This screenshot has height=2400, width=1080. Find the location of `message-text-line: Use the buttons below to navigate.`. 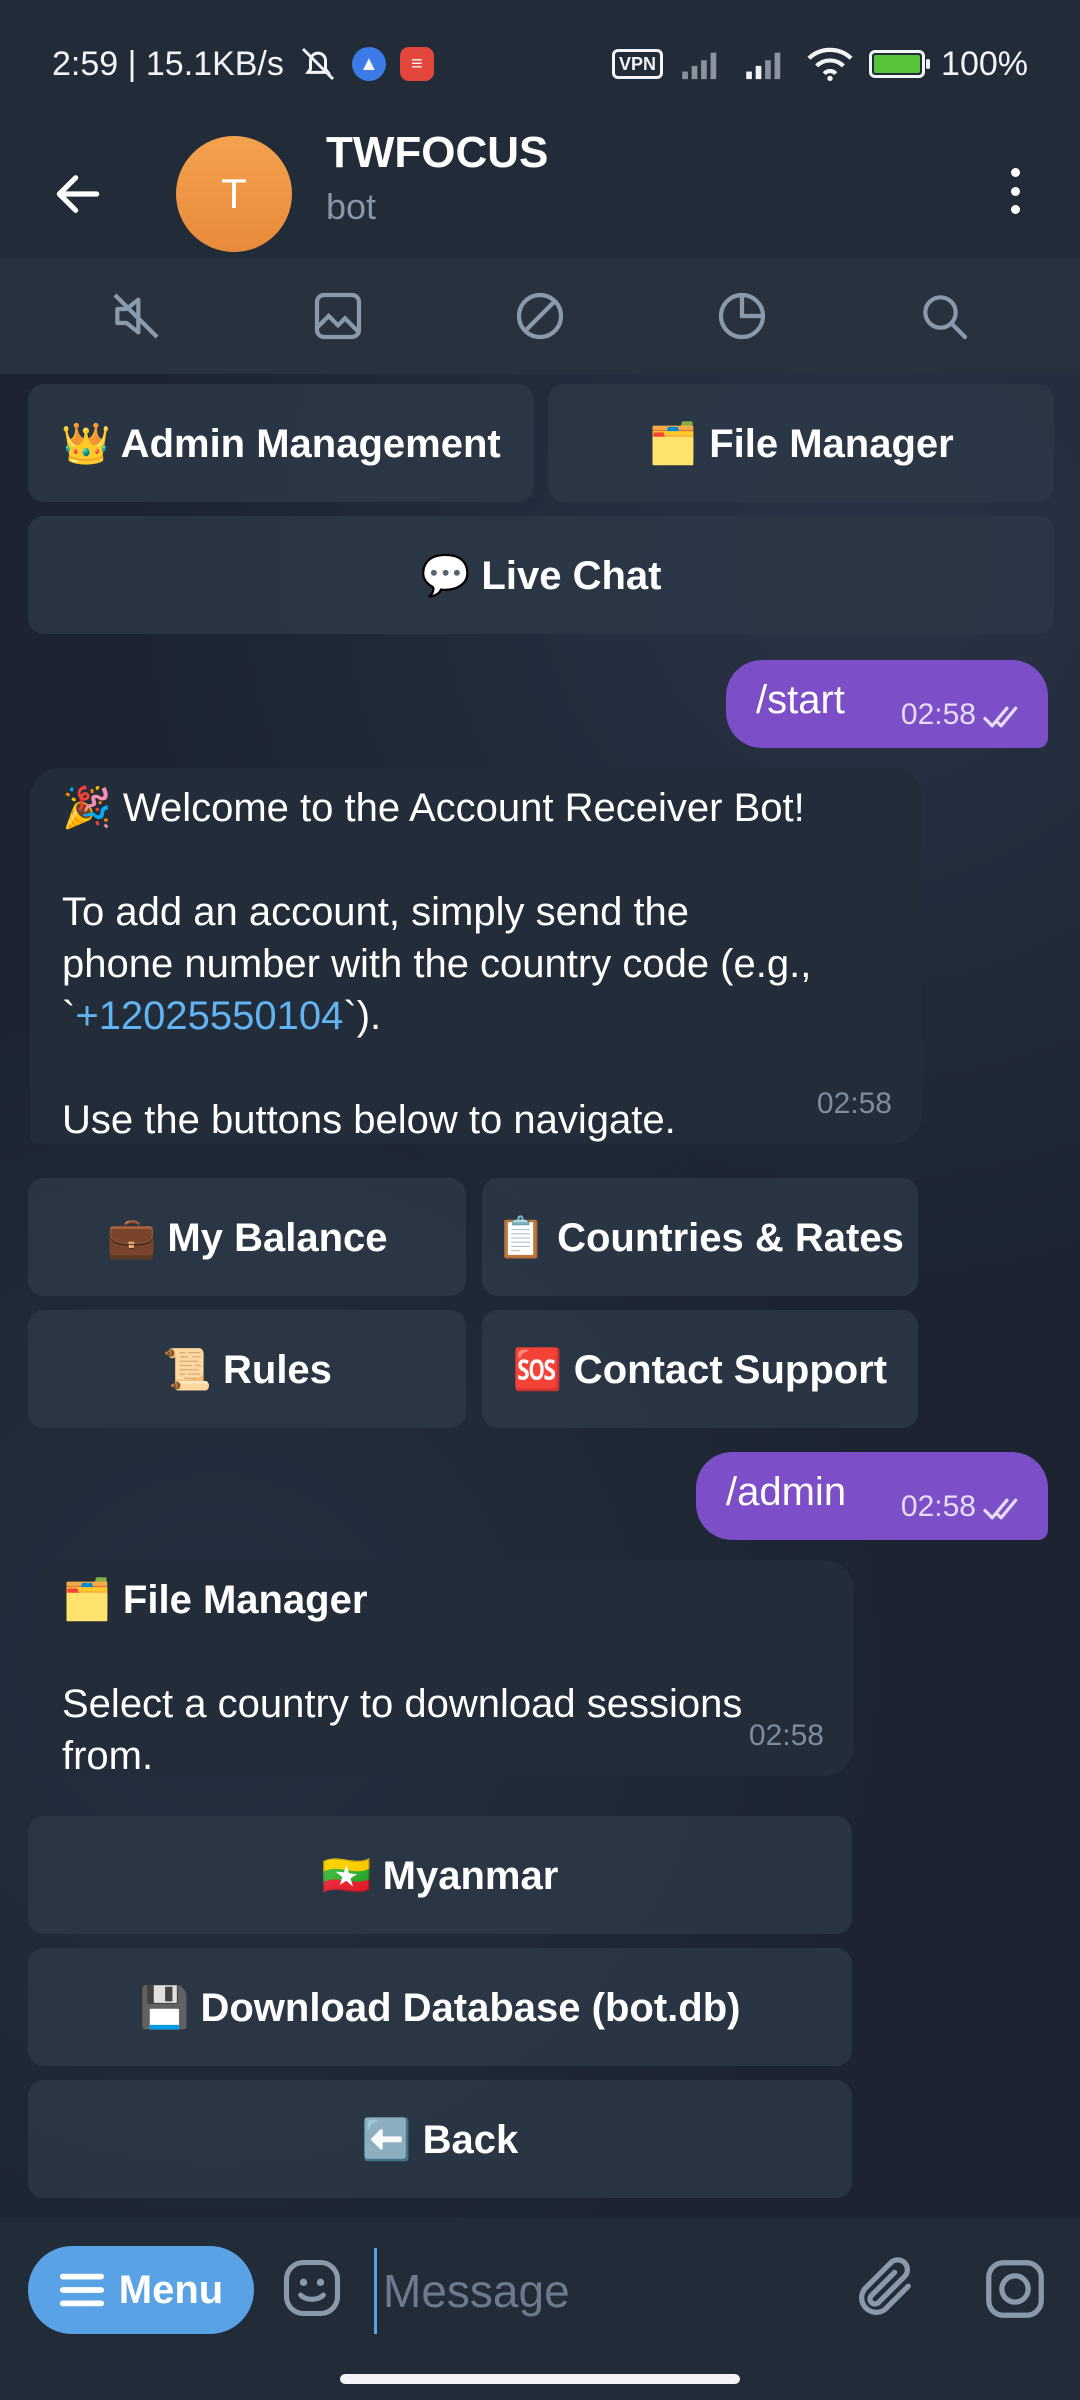

message-text-line: Use the buttons below to navigate. is located at coordinates (369, 1120).